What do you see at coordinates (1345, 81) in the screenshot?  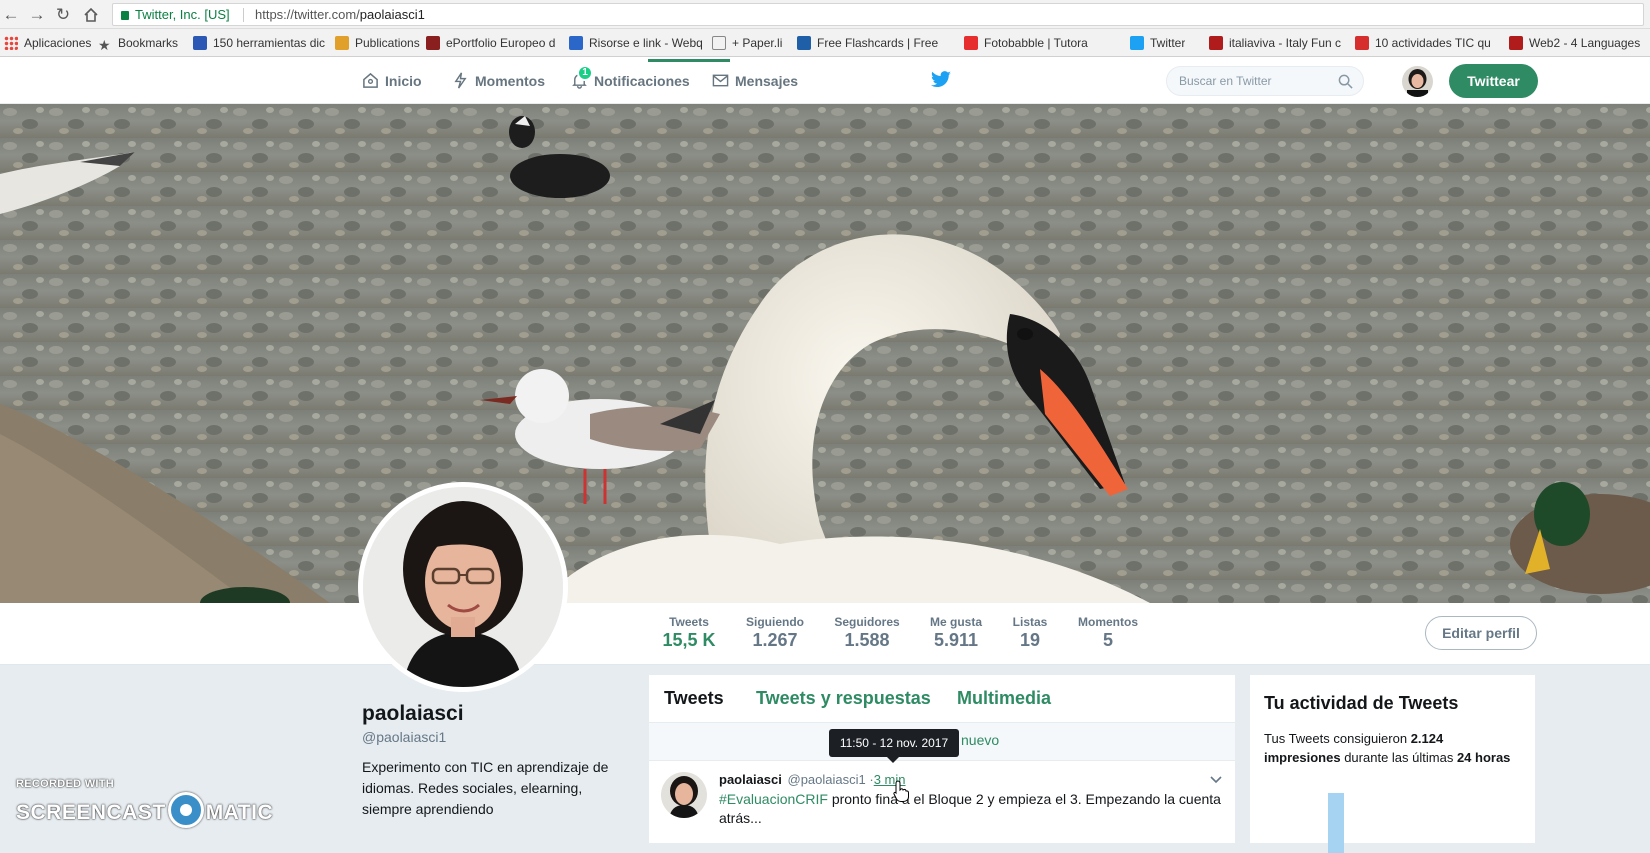 I see `search-icon` at bounding box center [1345, 81].